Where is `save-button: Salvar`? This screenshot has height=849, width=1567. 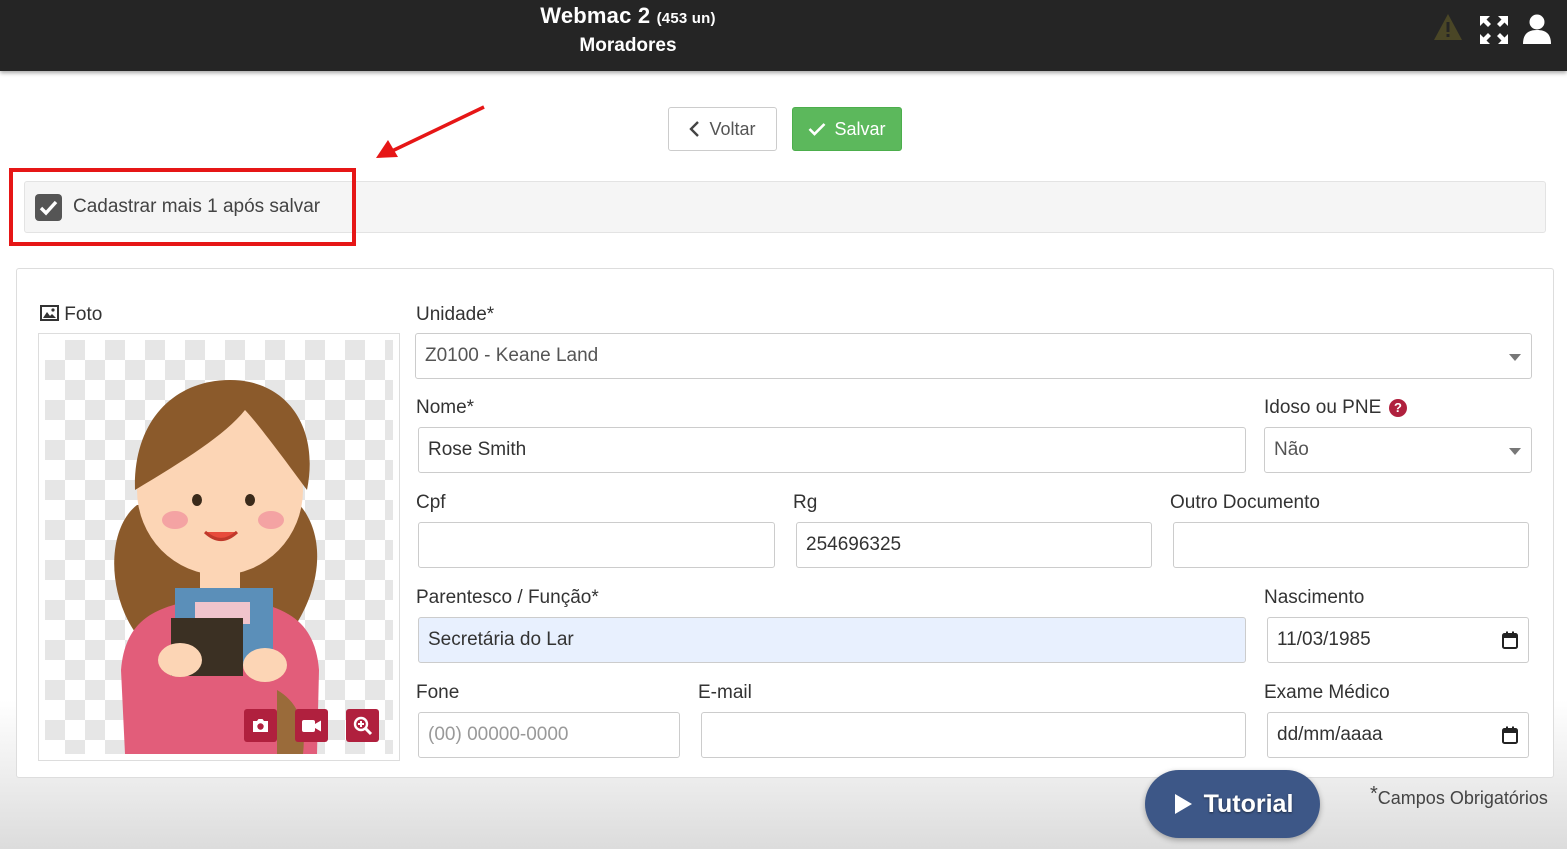 save-button: Salvar is located at coordinates (847, 129).